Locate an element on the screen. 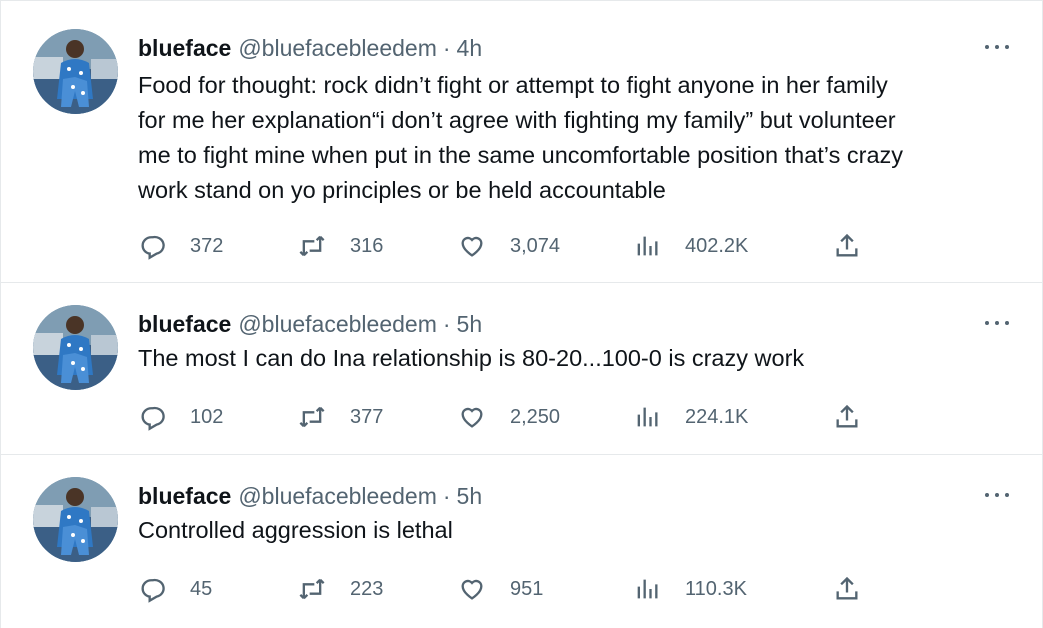 This screenshot has height=628, width=1043. views-button: 224.1K is located at coordinates (733, 417).